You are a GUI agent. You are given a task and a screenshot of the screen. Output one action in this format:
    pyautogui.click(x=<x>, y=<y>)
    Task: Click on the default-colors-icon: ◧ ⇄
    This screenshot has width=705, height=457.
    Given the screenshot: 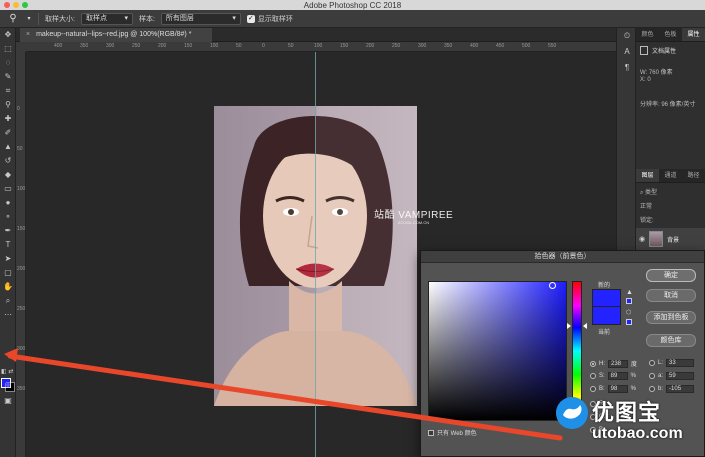 What is the action you would take?
    pyautogui.click(x=7, y=371)
    